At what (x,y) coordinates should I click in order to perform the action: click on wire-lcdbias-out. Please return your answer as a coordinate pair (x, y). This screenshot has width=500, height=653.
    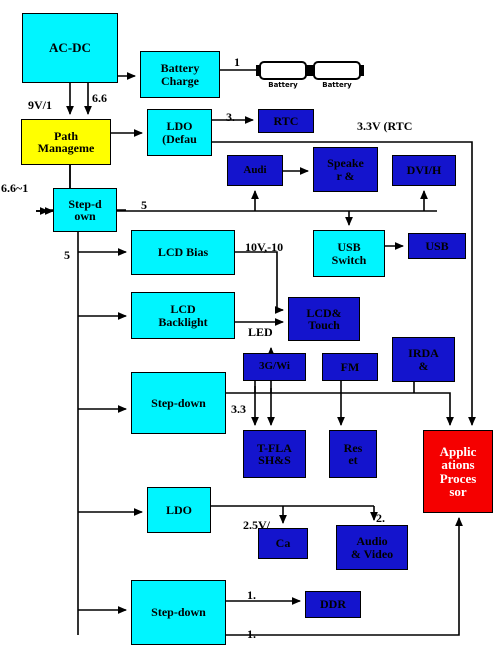
    Looking at the image, I should click on (256, 280).